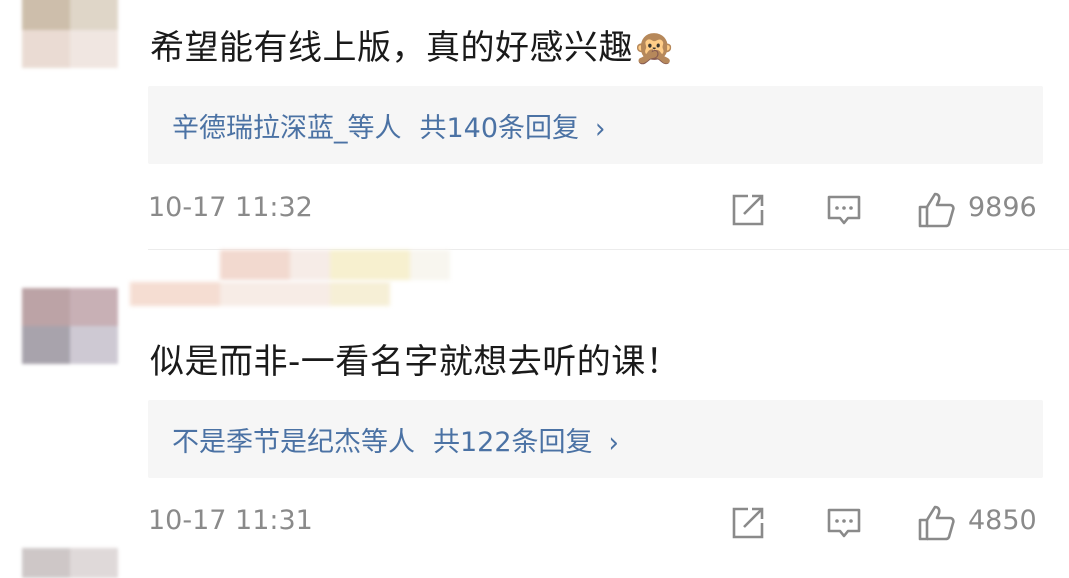 This screenshot has width=1069, height=578. I want to click on reply-usernames: 辛德瑞拉深蓝_等人, so click(287, 128).